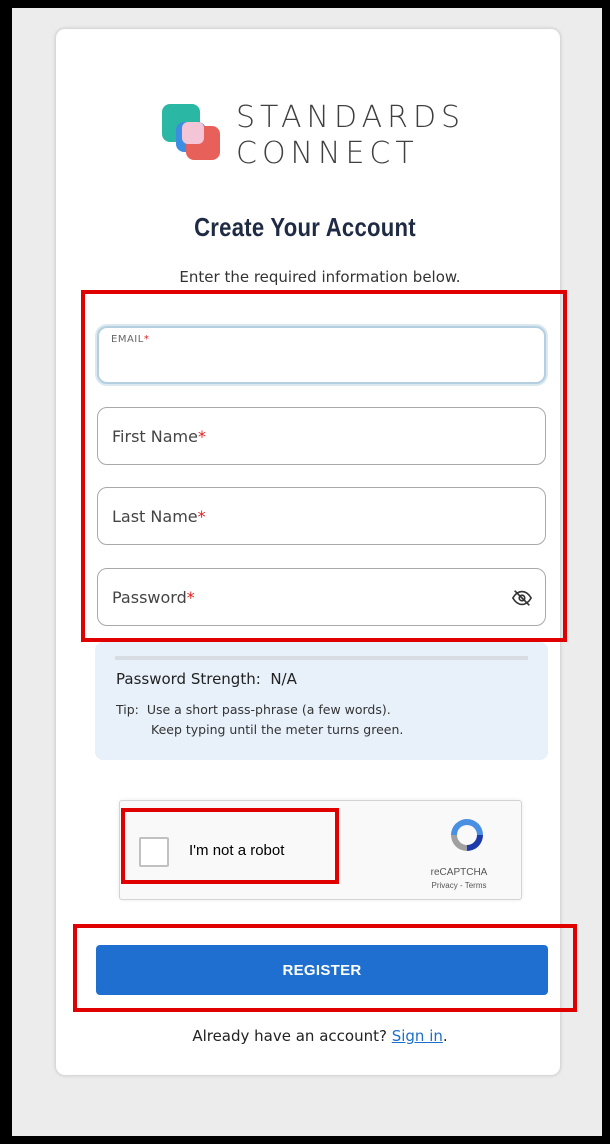  I want to click on signin-prompt: Already have an account? Sign in., so click(320, 1036).